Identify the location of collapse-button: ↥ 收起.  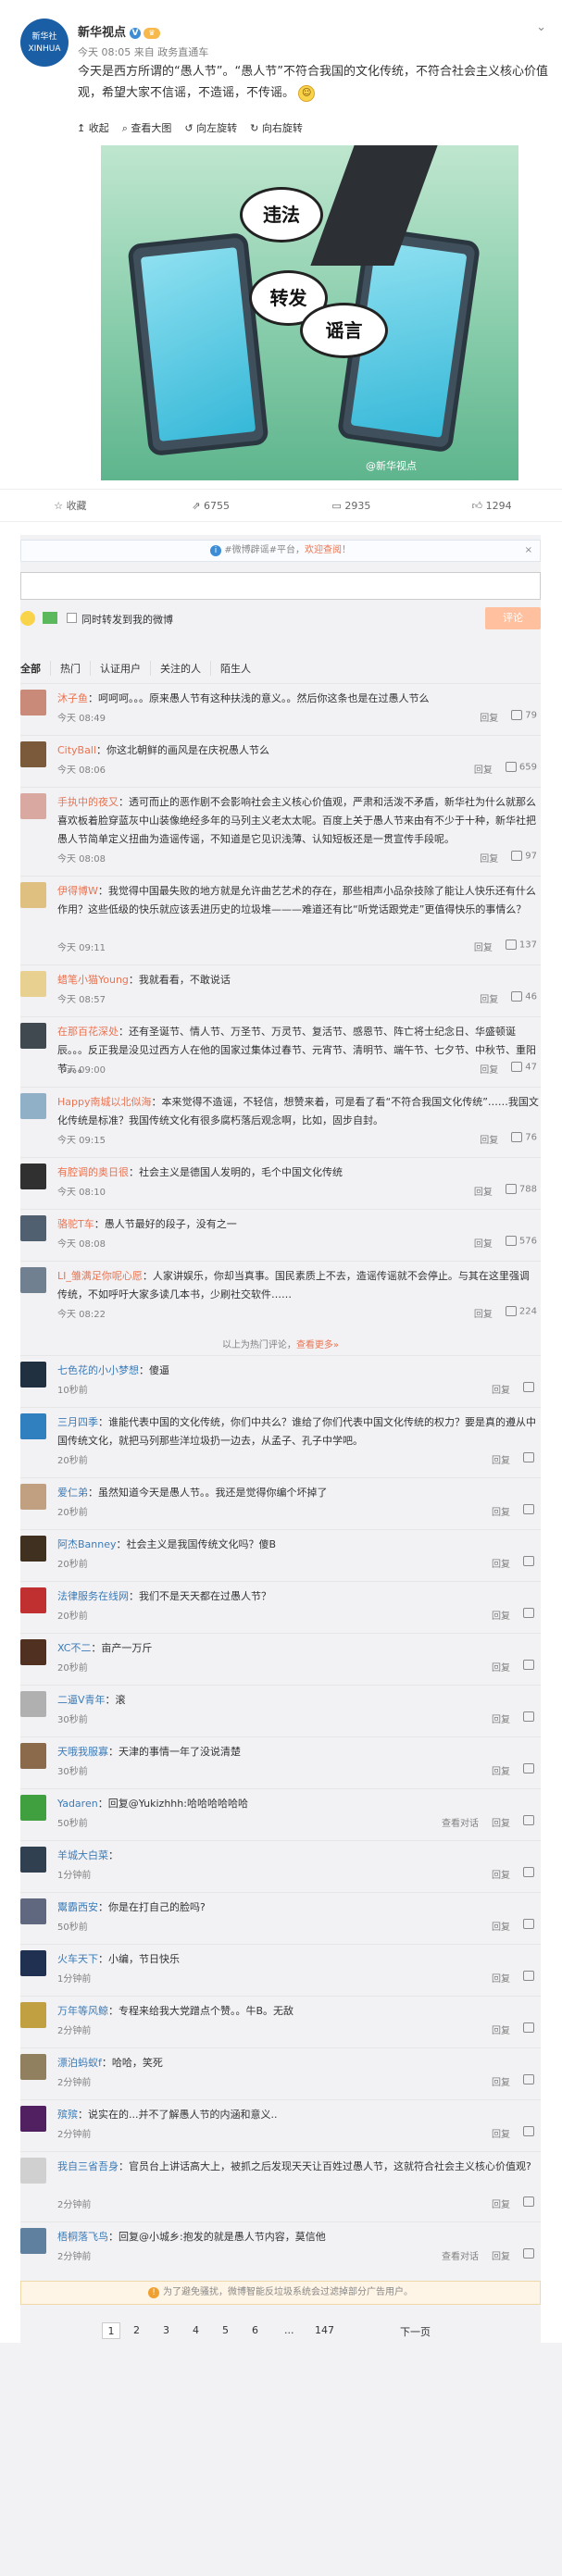
(93, 128).